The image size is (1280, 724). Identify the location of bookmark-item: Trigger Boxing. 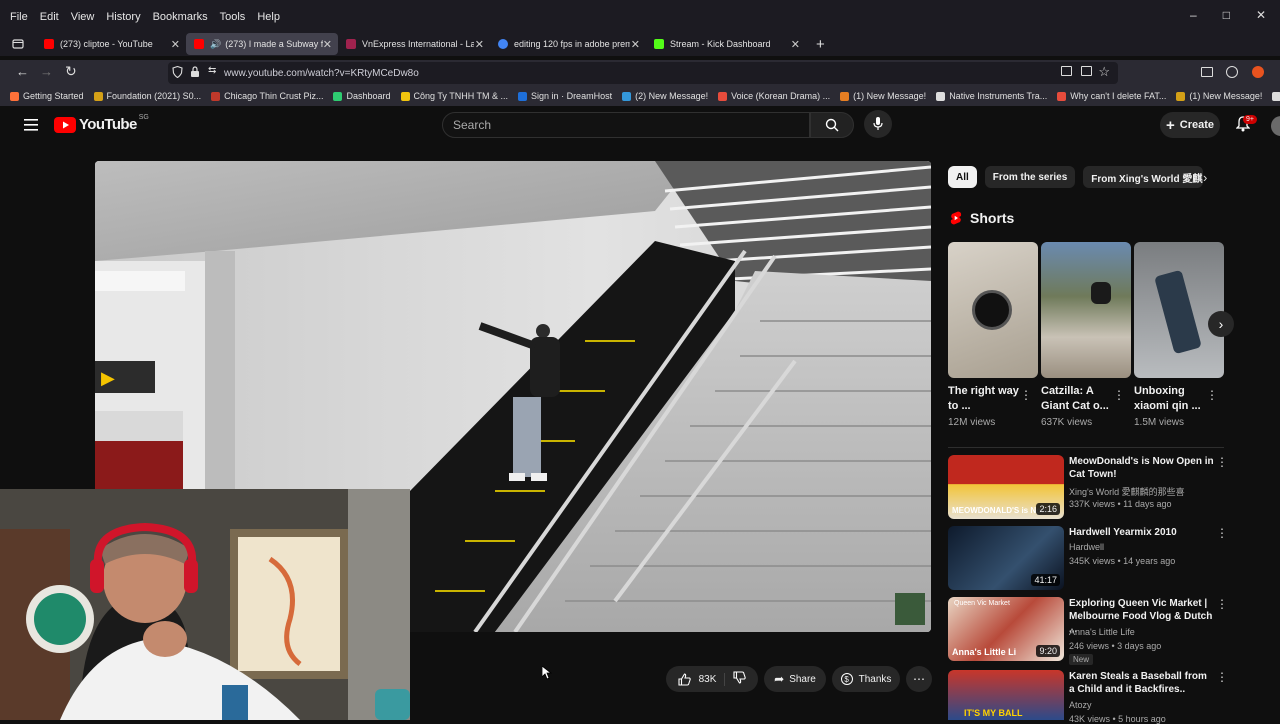
(1276, 96).